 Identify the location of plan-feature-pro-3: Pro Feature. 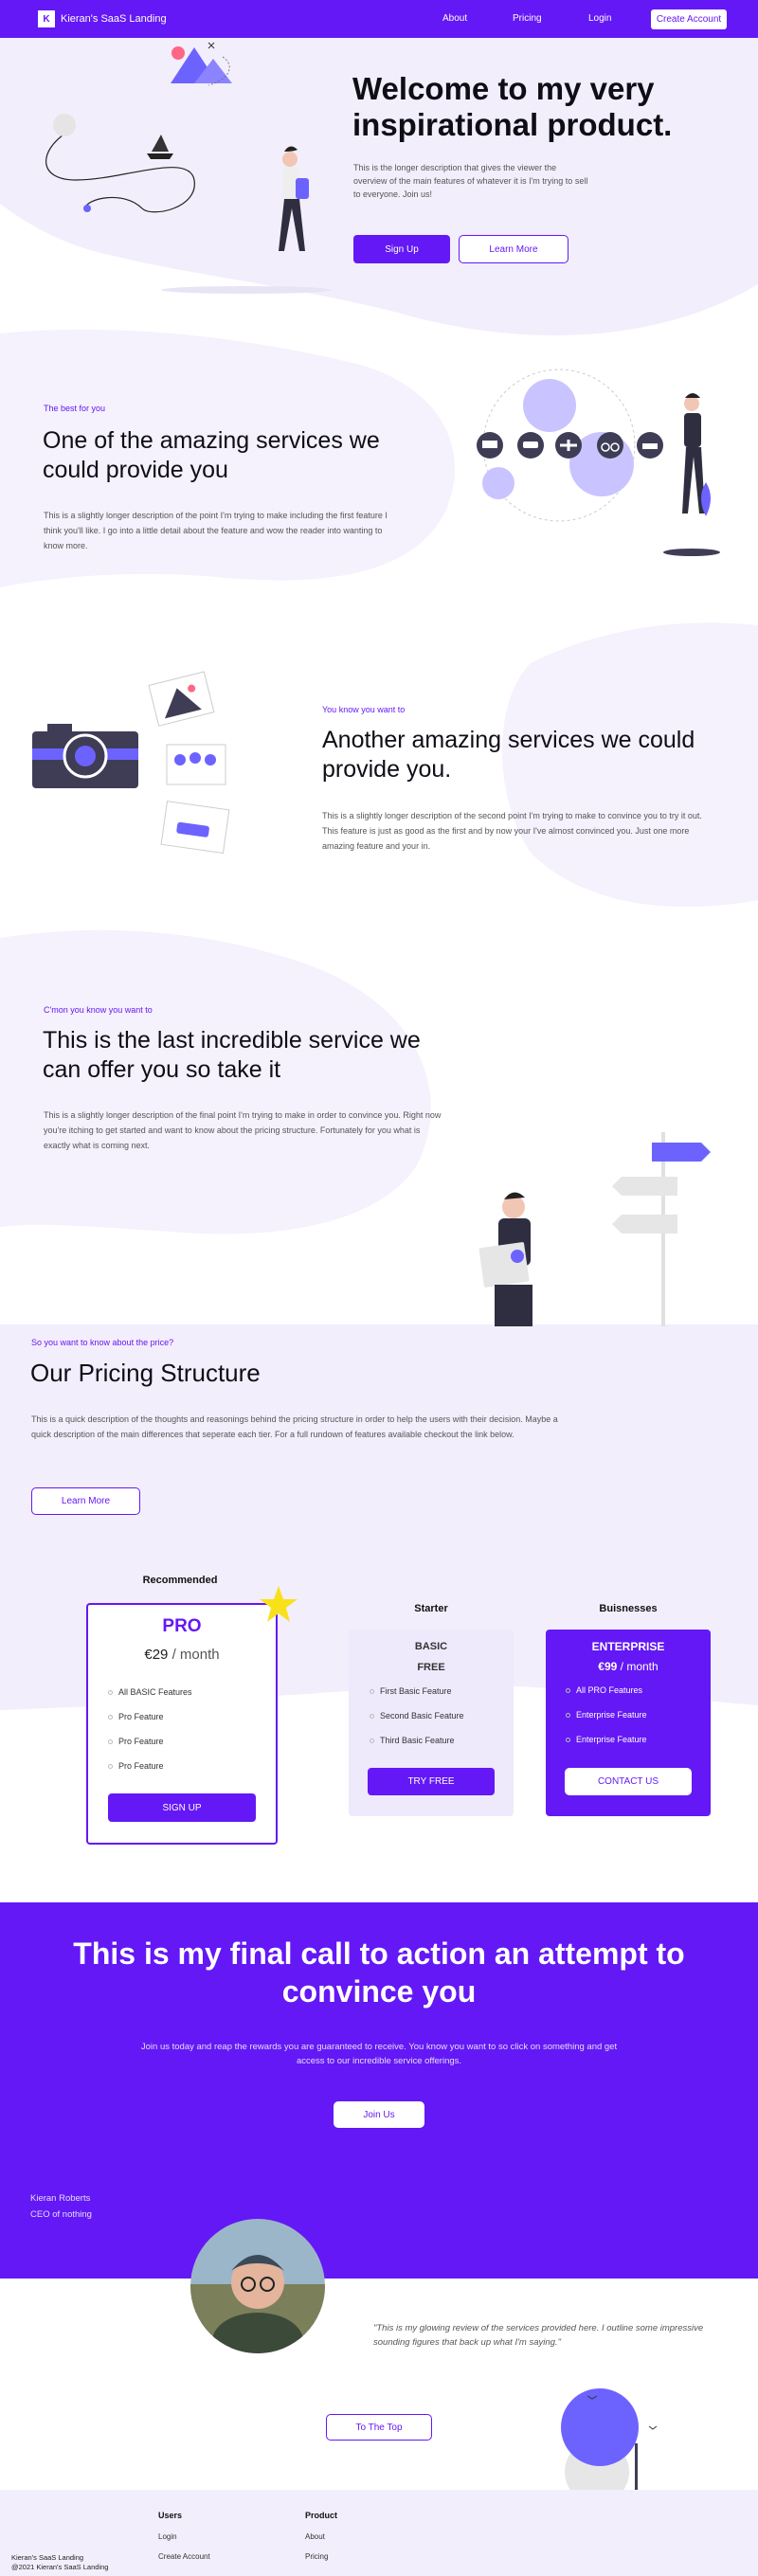
(136, 1741).